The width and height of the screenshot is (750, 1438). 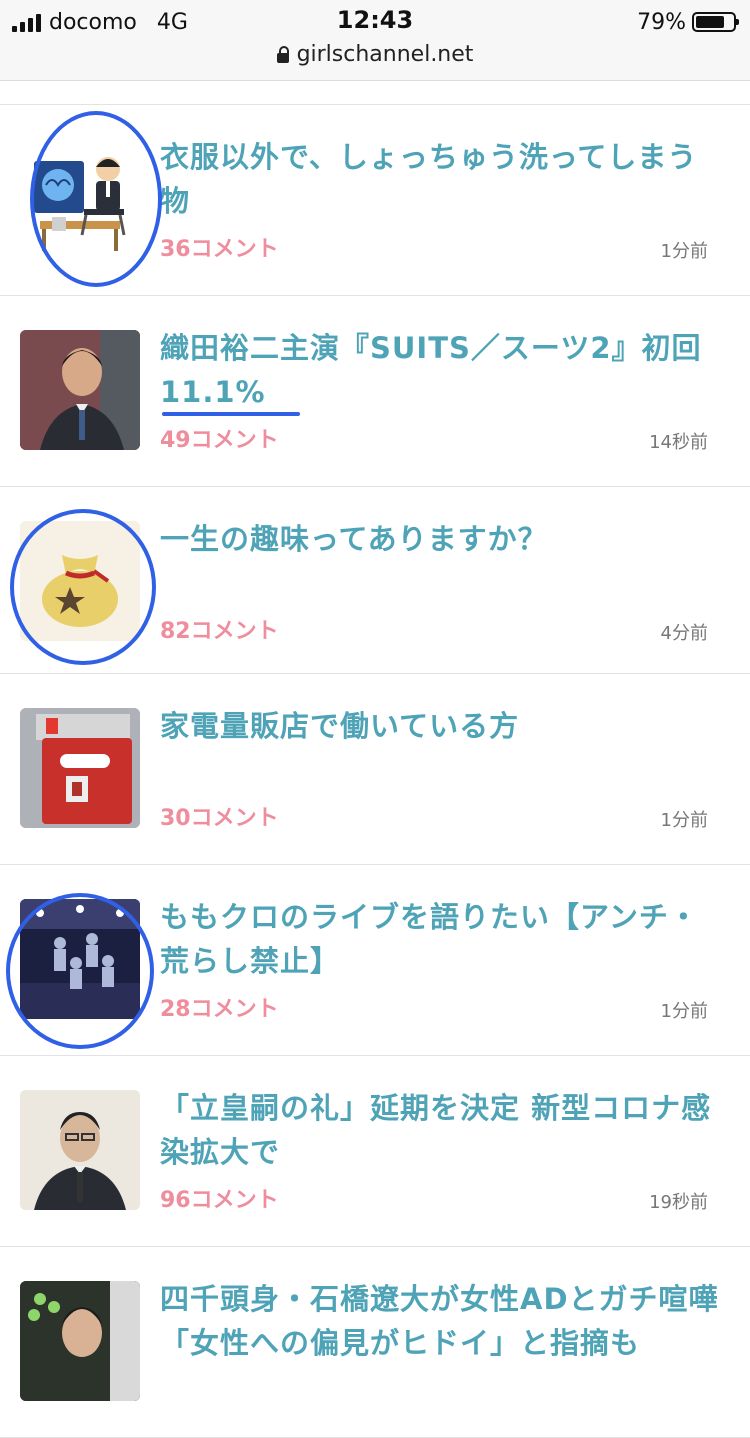 I want to click on topic-title: 一生の趣味ってありますか？, so click(x=440, y=539).